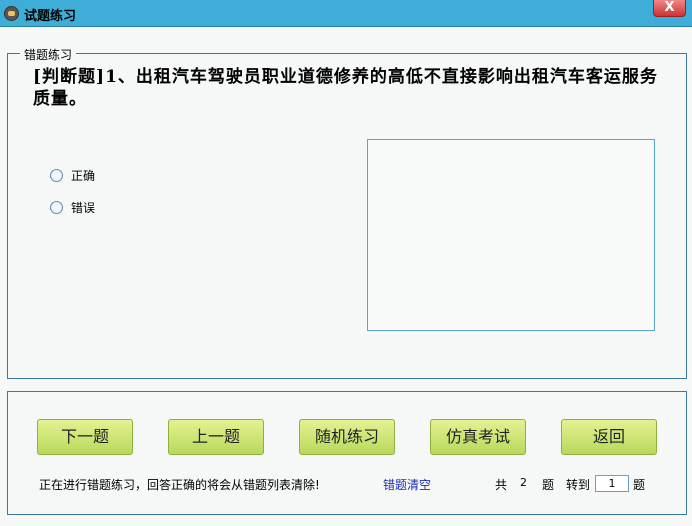 The height and width of the screenshot is (526, 692). What do you see at coordinates (216, 437) in the screenshot?
I see `prev-question-button: 上一题` at bounding box center [216, 437].